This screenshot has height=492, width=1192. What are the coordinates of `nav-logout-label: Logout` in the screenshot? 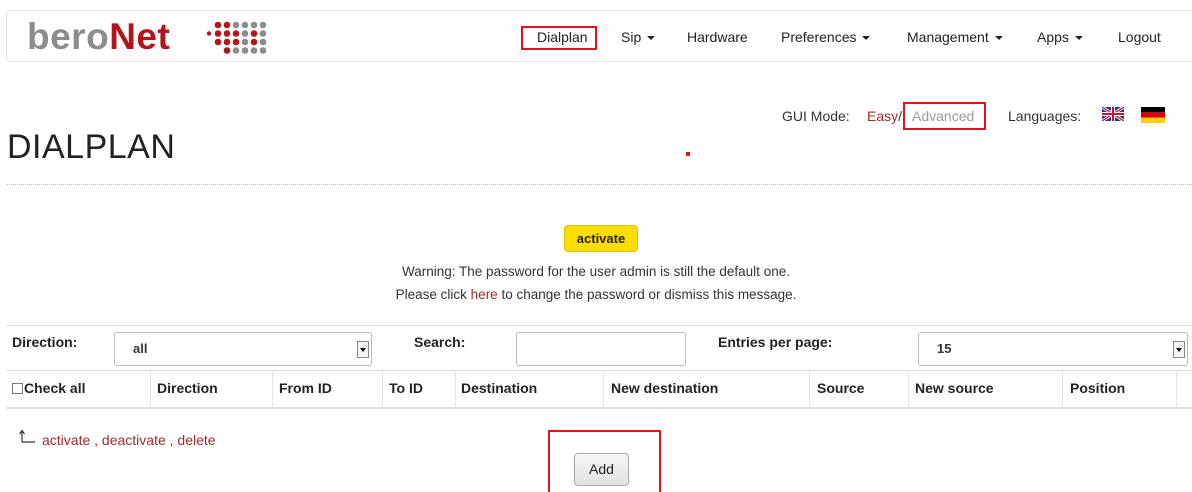 It's located at (1139, 37).